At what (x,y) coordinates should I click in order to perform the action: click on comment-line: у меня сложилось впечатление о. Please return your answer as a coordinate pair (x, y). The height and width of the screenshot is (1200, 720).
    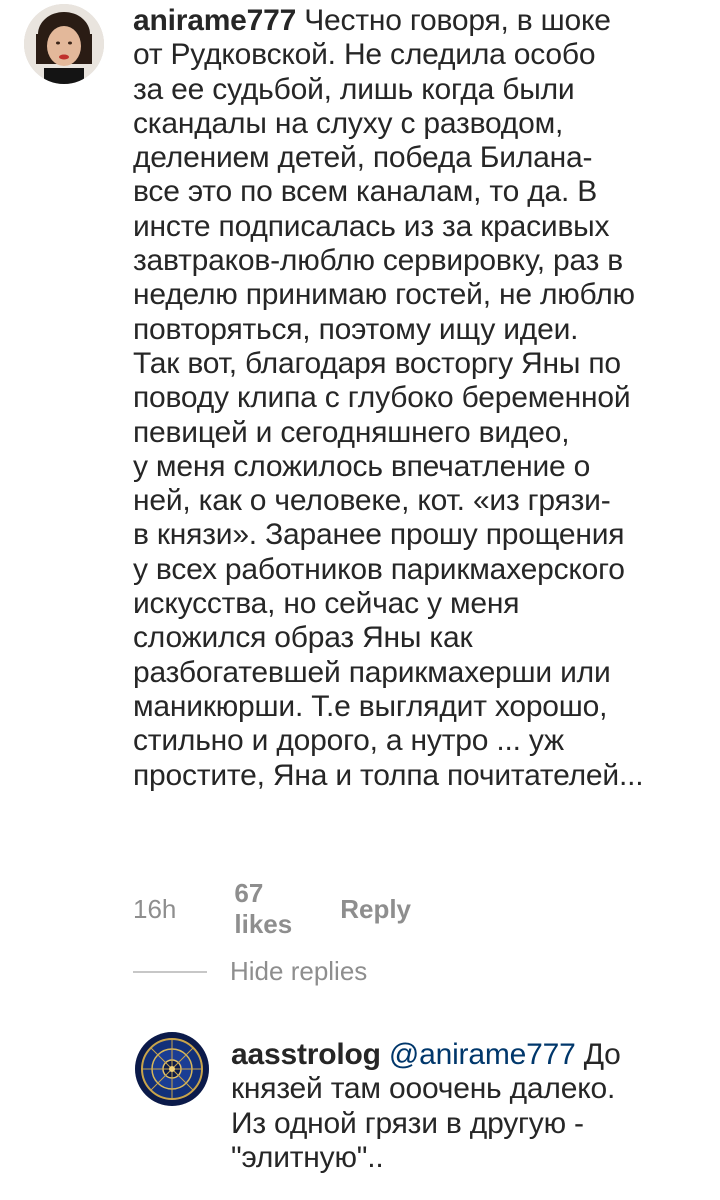
    Looking at the image, I should click on (362, 466).